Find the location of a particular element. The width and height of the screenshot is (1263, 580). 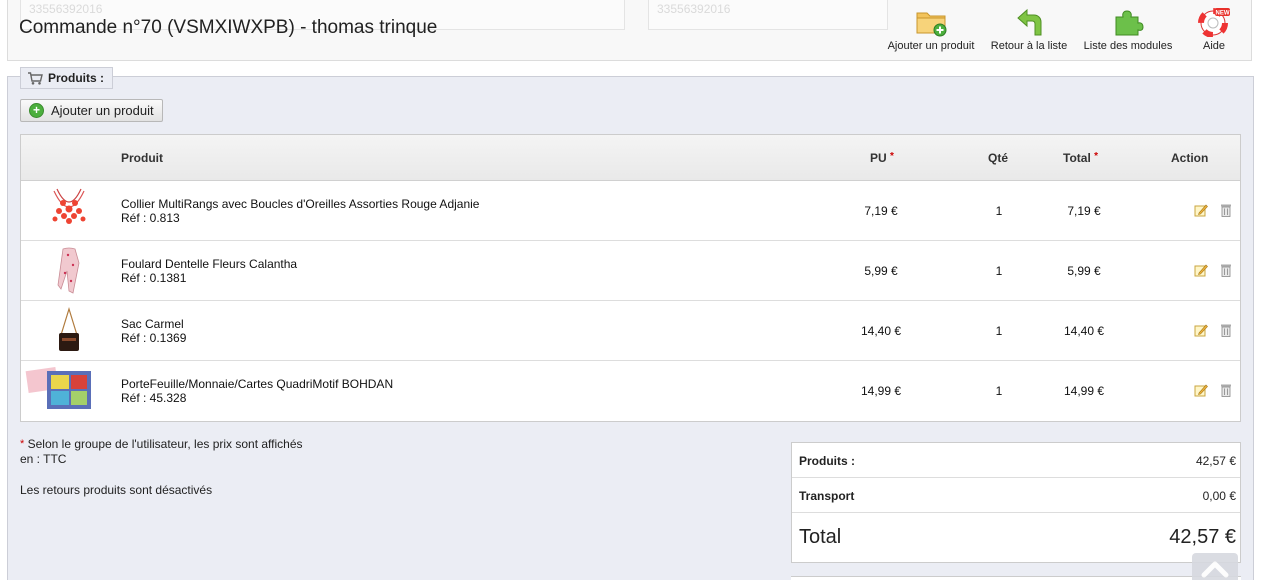

line-total: 14,40 € is located at coordinates (1084, 331).